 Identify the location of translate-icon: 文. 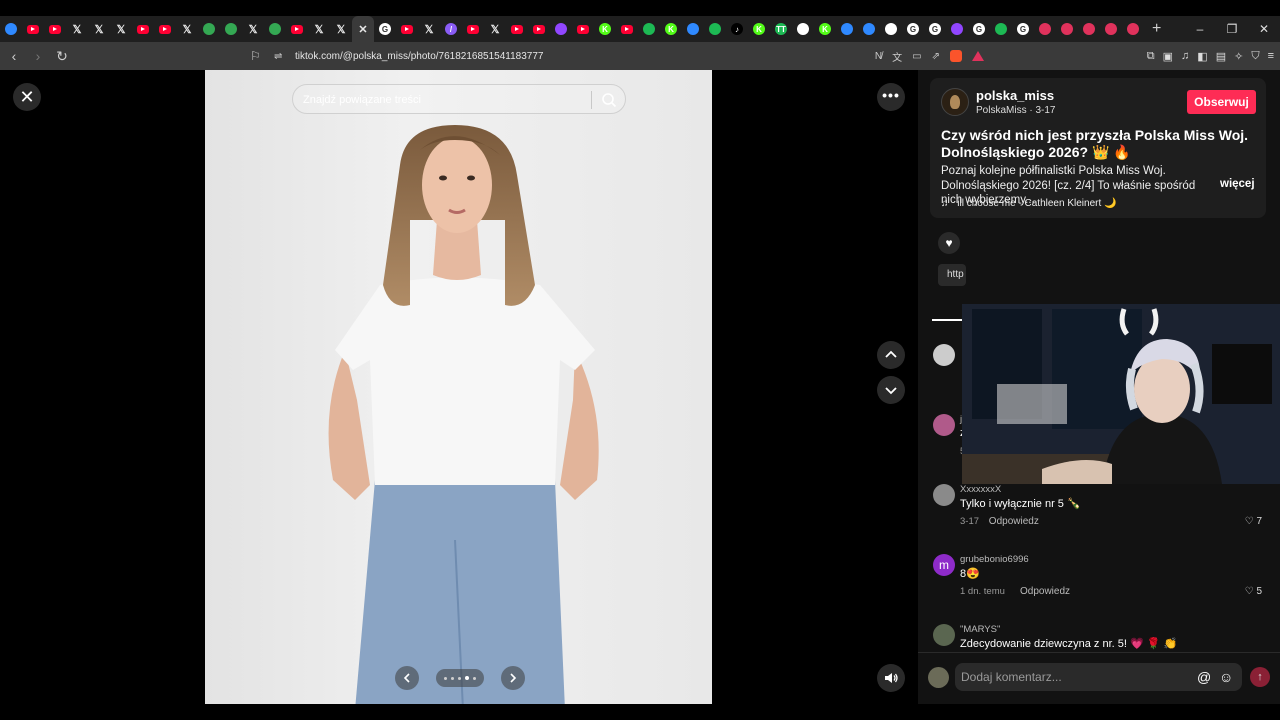
(897, 56).